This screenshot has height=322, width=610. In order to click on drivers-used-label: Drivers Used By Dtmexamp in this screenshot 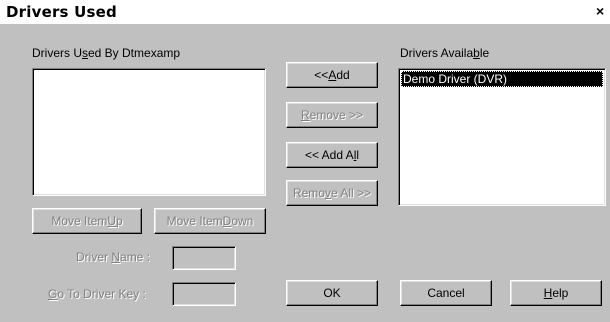, I will do `click(106, 53)`.